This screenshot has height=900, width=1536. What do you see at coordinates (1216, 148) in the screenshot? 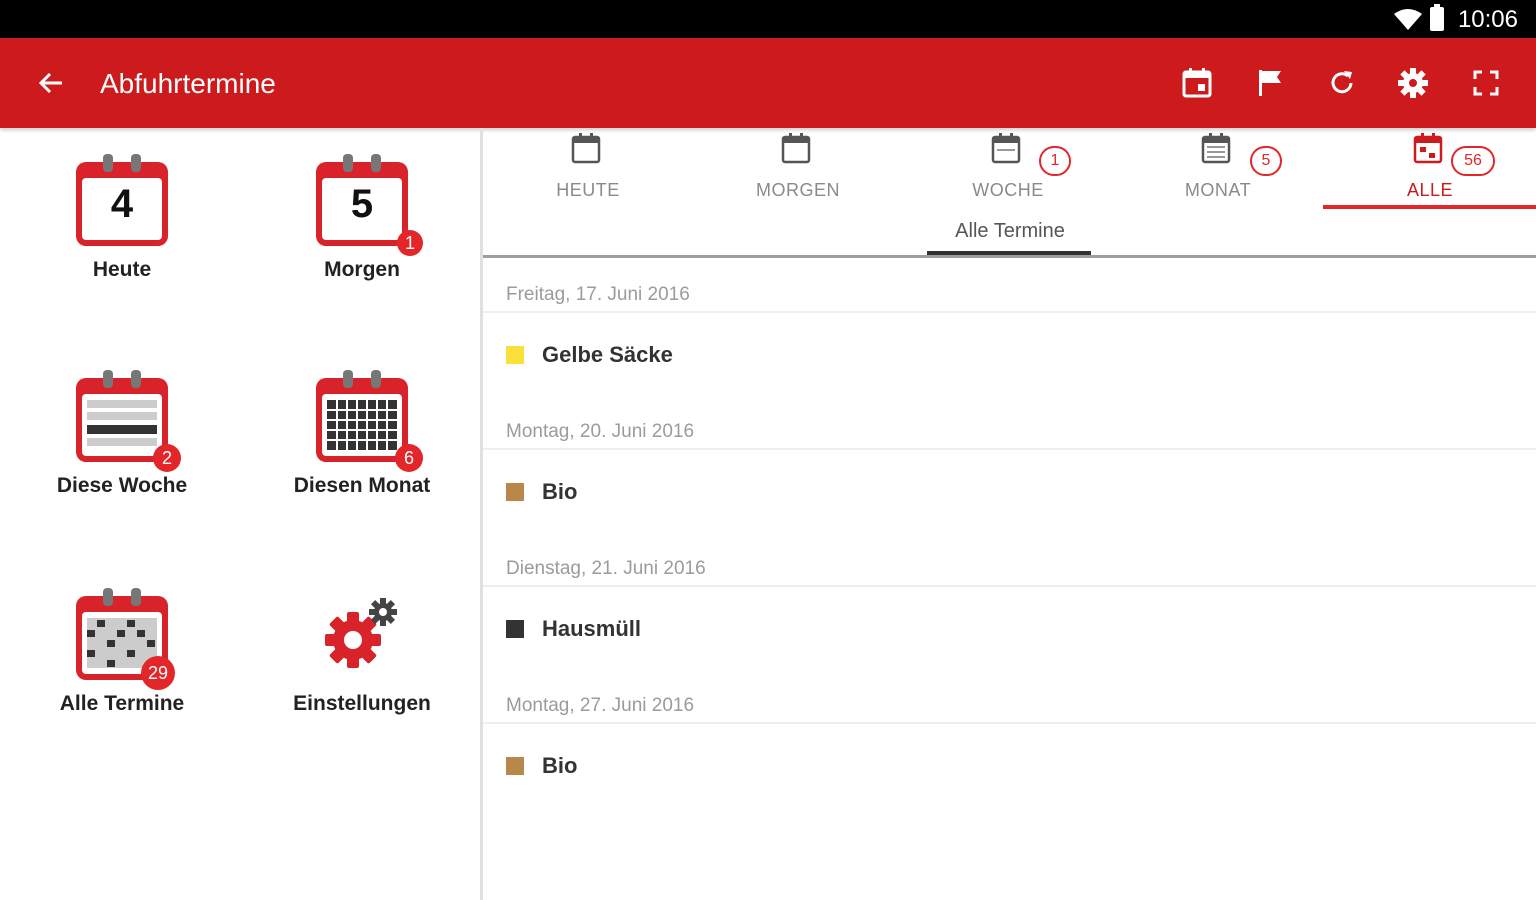
I see `calendar-month-icon` at bounding box center [1216, 148].